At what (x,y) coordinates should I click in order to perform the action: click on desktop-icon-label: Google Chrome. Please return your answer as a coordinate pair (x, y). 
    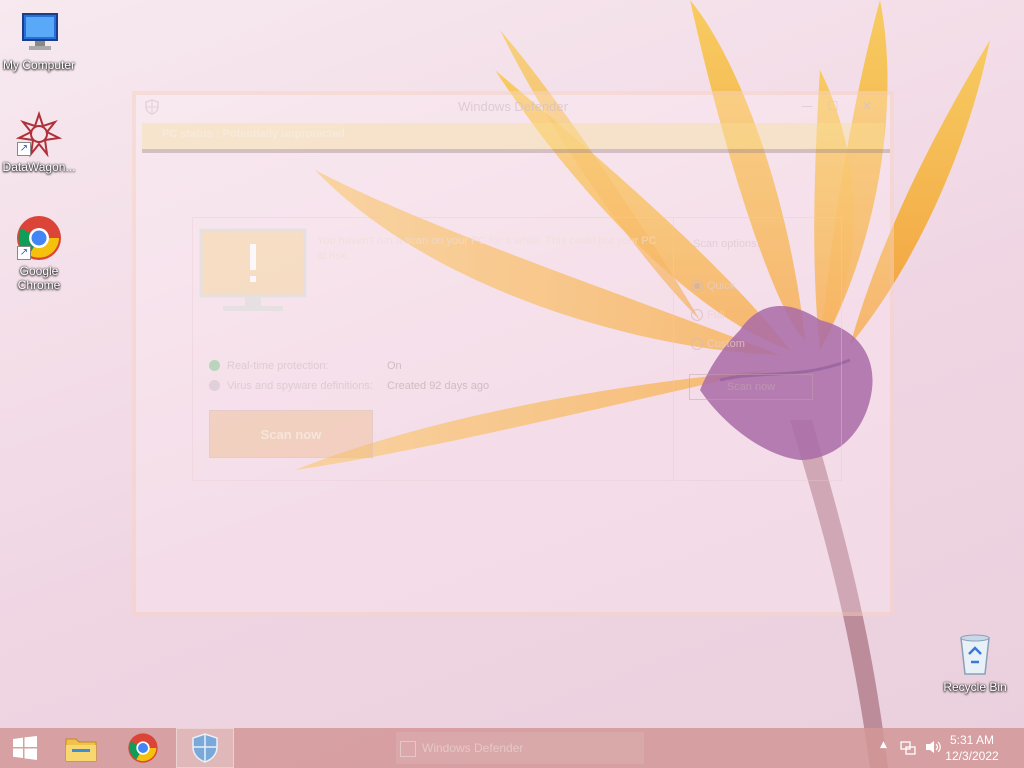
    Looking at the image, I should click on (39, 278).